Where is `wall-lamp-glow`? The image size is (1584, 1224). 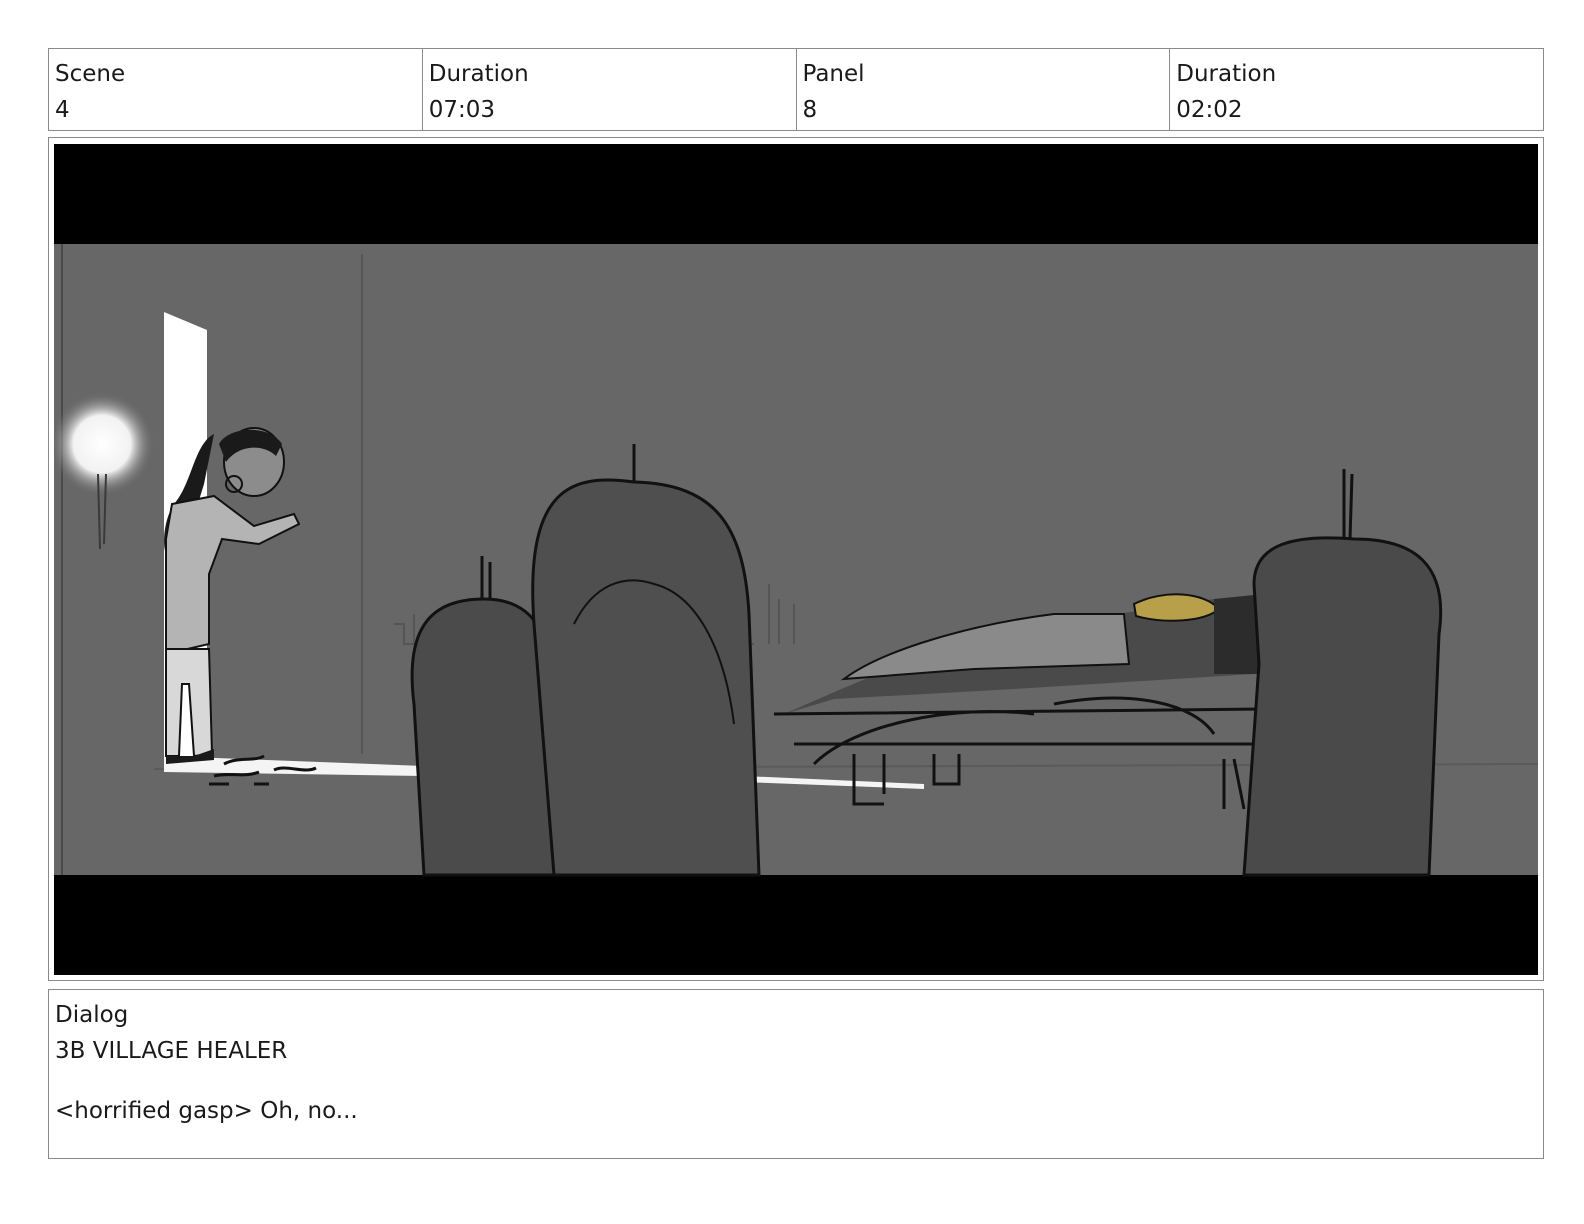
wall-lamp-glow is located at coordinates (104, 444).